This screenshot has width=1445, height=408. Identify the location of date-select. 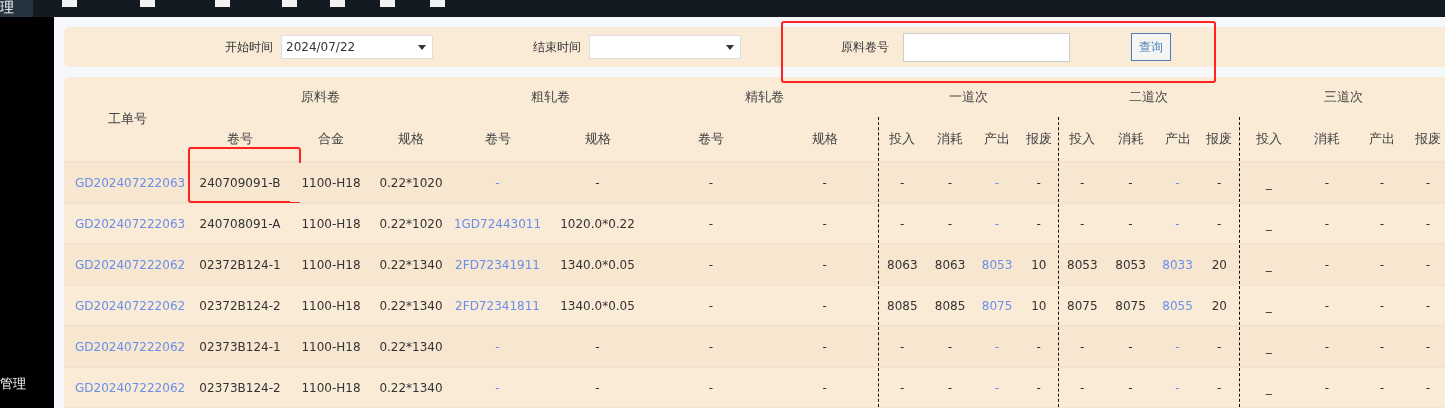
(665, 47).